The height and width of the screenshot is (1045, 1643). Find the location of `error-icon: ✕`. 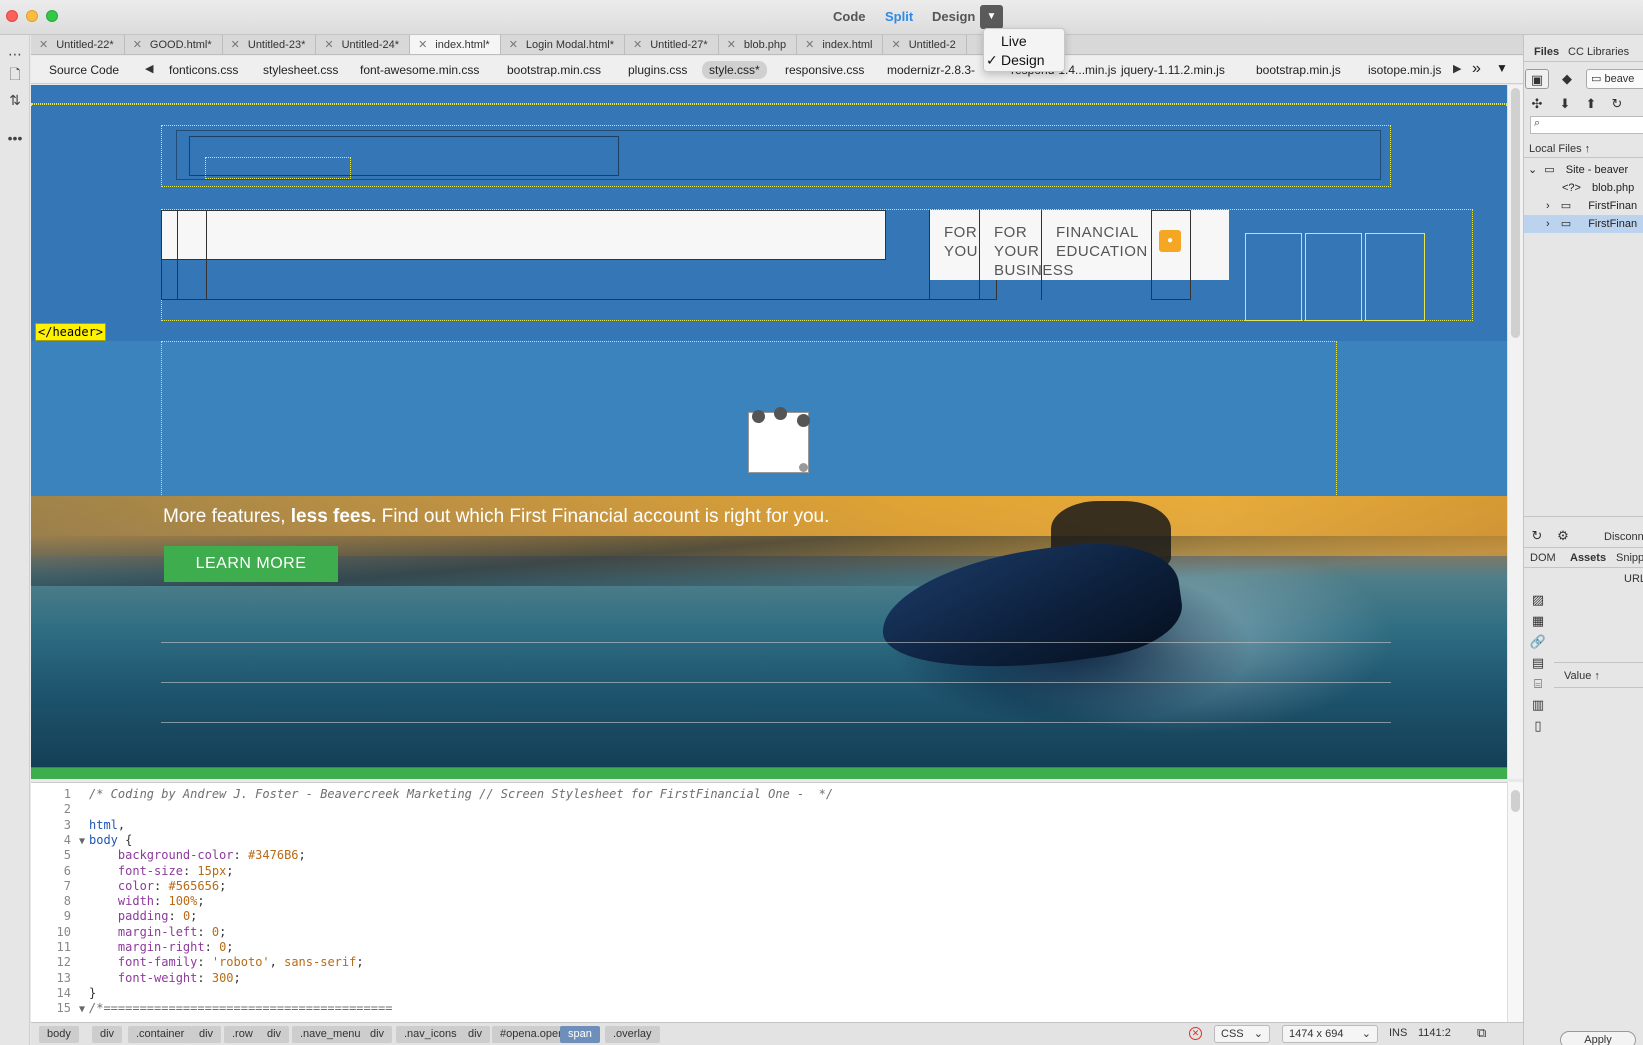

error-icon: ✕ is located at coordinates (1195, 1033).